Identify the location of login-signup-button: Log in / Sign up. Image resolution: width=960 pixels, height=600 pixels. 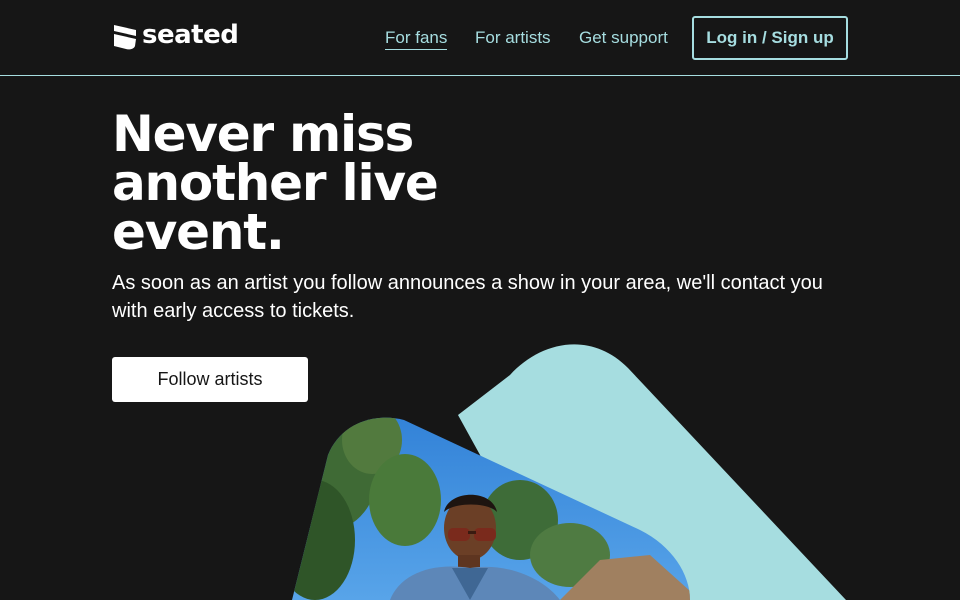
(770, 38).